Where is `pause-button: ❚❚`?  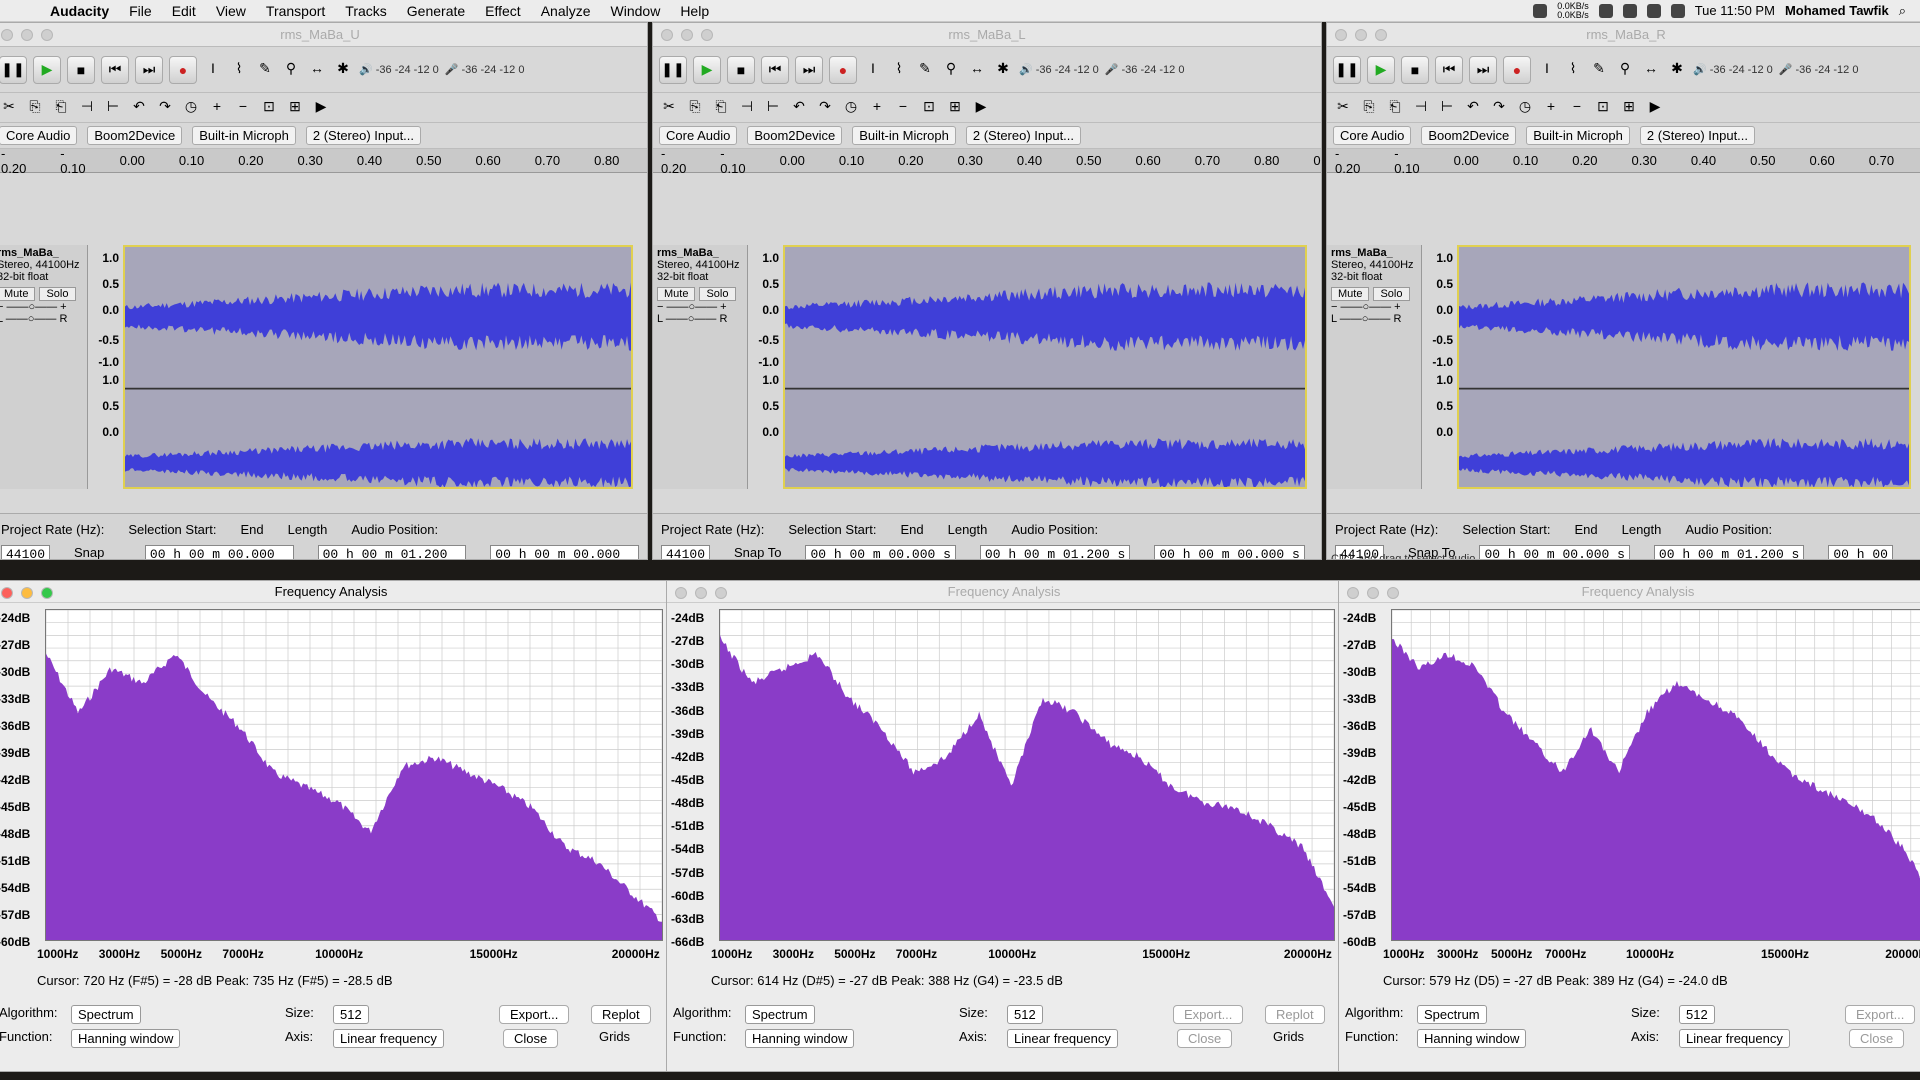
pause-button: ❚❚ is located at coordinates (1347, 69).